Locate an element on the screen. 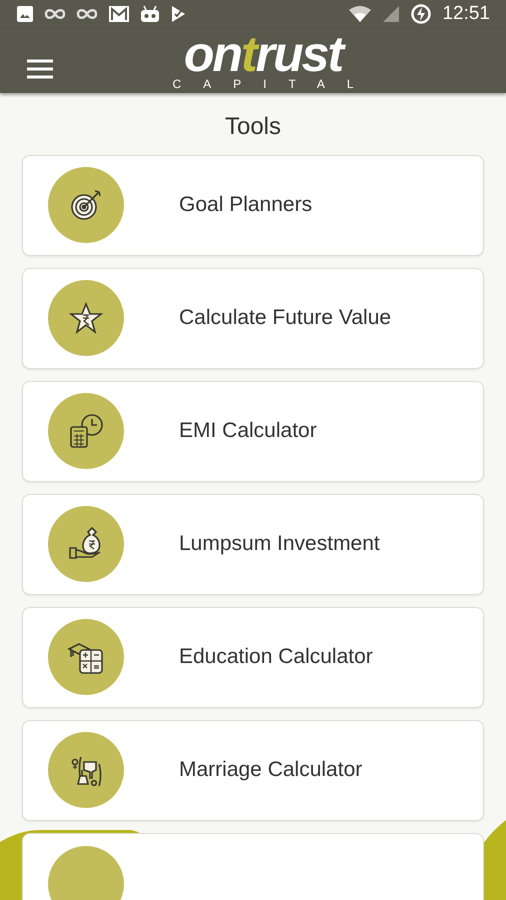  logo-wordmark-end: rust is located at coordinates (299, 53).